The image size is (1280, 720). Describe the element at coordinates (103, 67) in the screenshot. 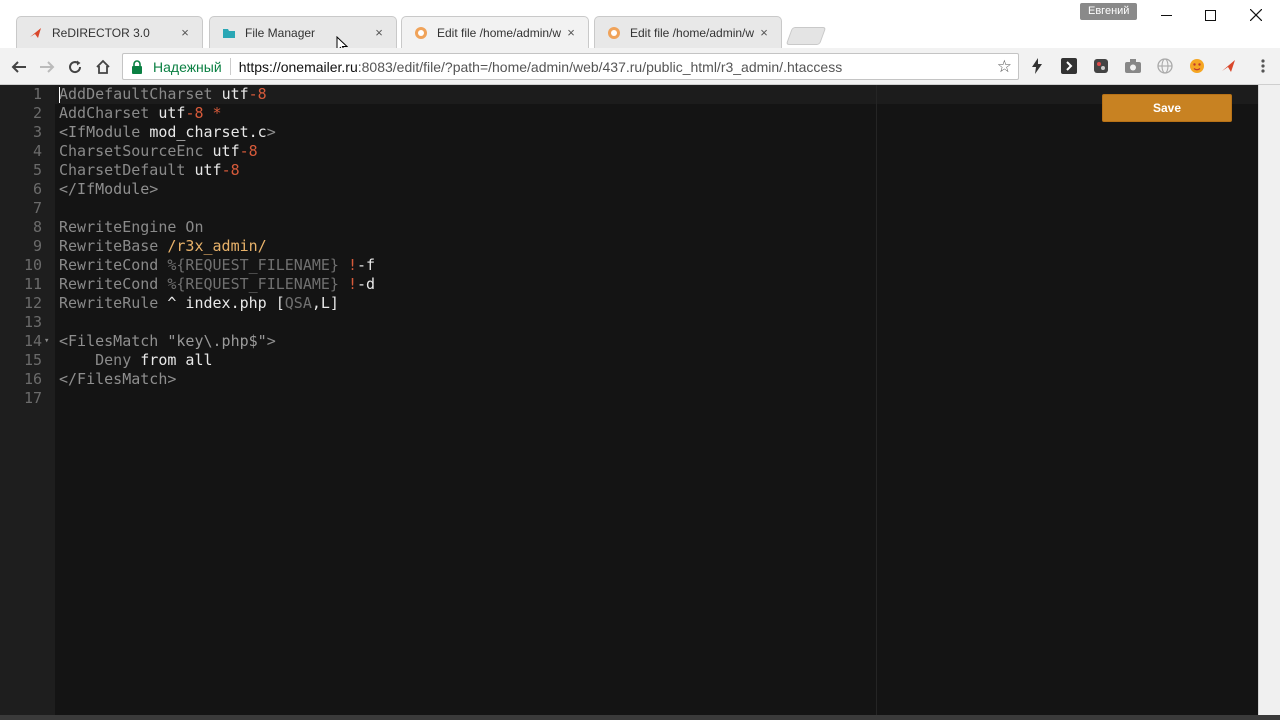

I see `home-icon` at that location.